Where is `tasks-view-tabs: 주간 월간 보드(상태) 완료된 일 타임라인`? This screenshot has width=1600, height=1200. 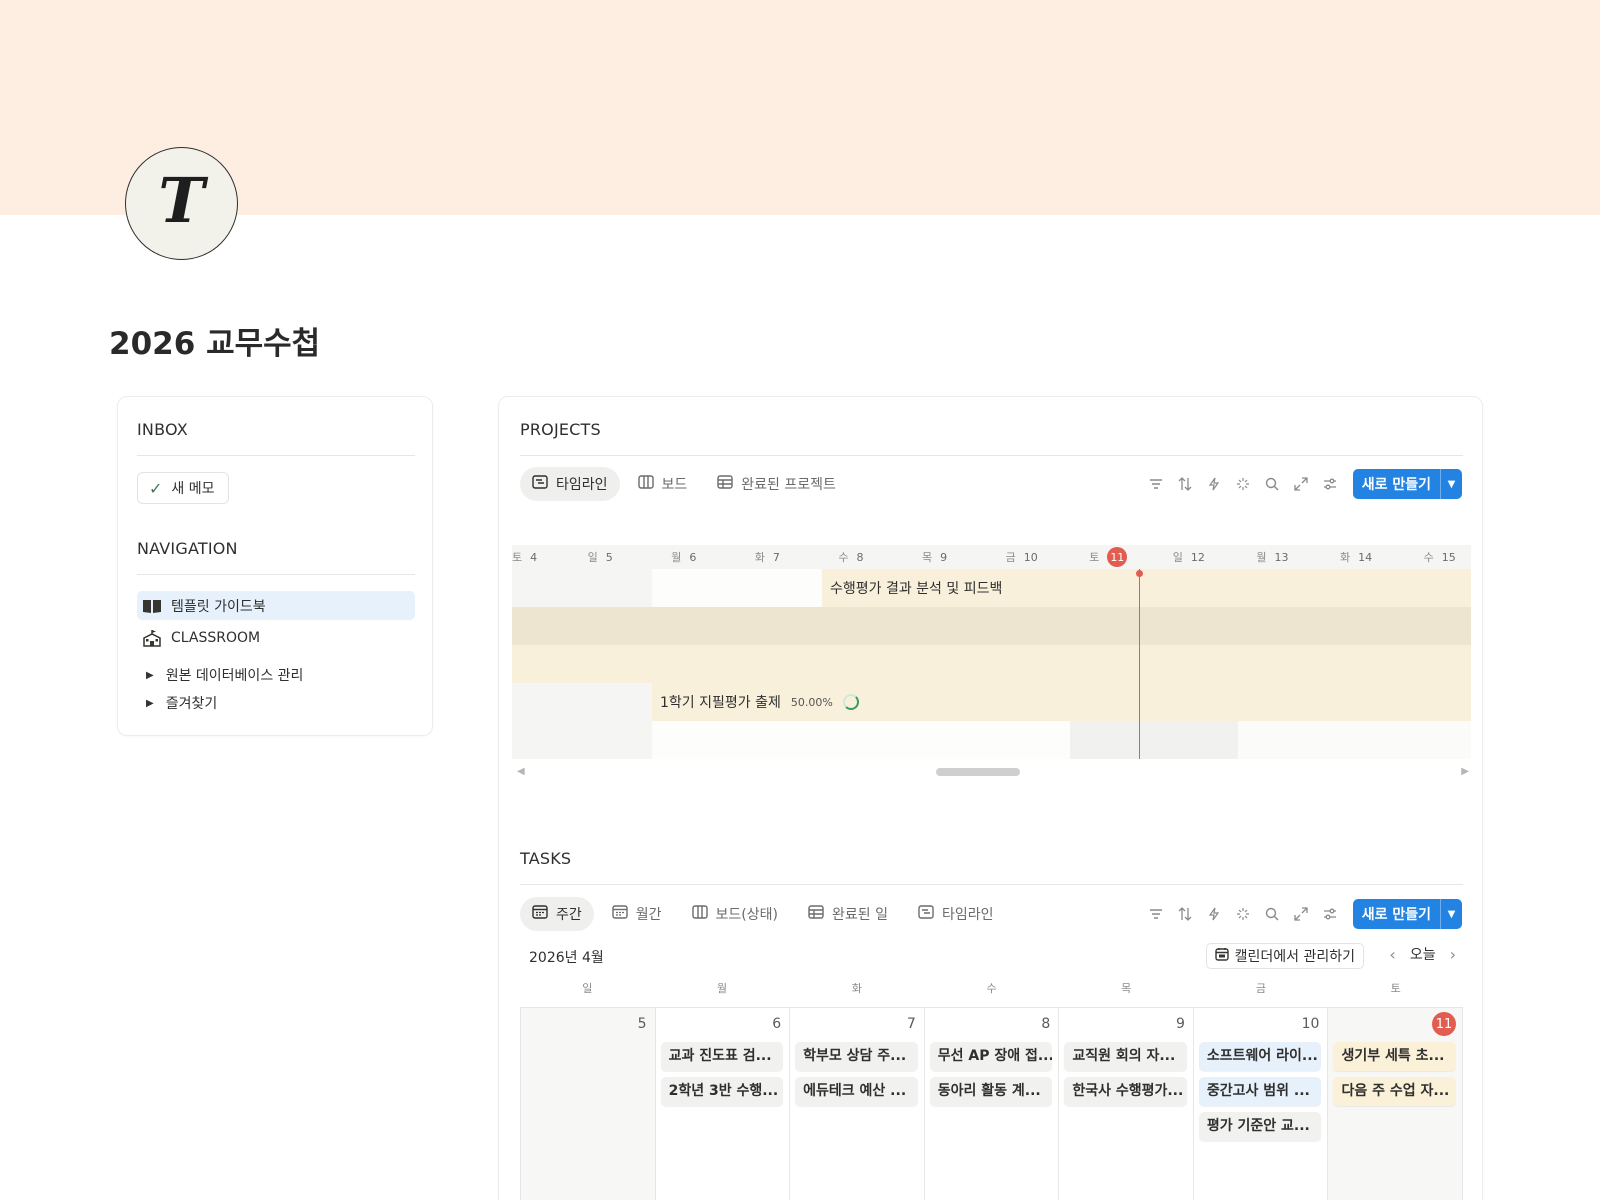 tasks-view-tabs: 주간 월간 보드(상태) 완료된 일 타임라인 is located at coordinates (763, 914).